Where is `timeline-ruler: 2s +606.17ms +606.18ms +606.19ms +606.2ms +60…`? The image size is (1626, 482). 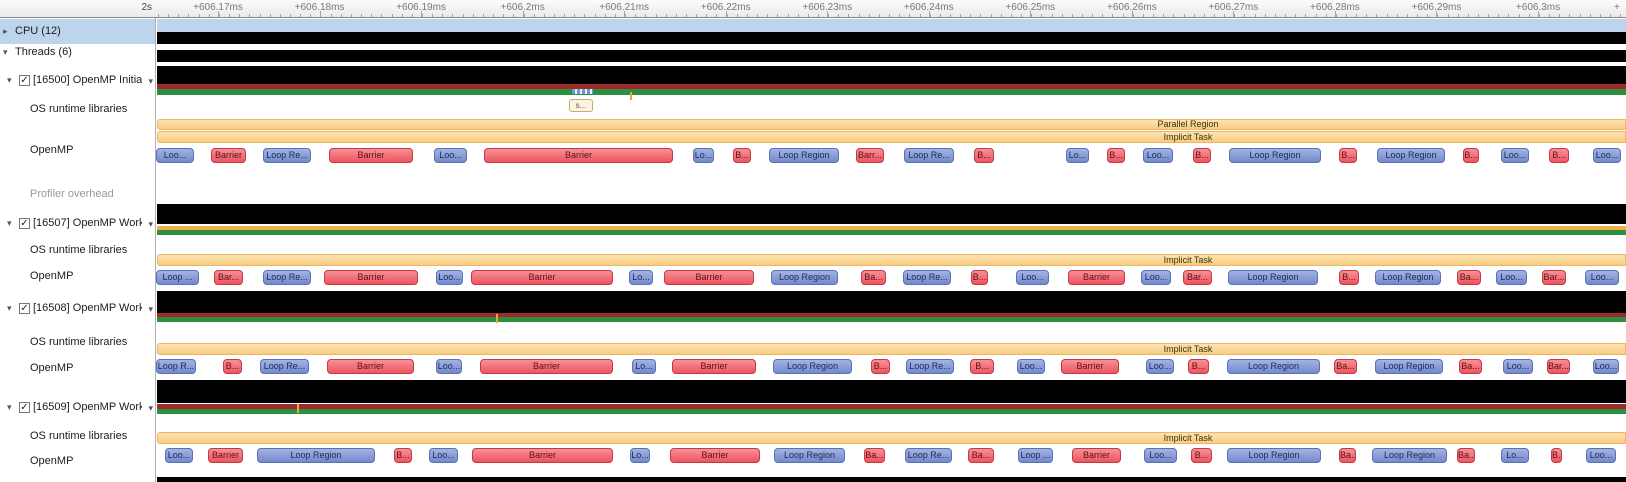
timeline-ruler: 2s +606.17ms +606.18ms +606.19ms +606.2ms +60… is located at coordinates (813, 9).